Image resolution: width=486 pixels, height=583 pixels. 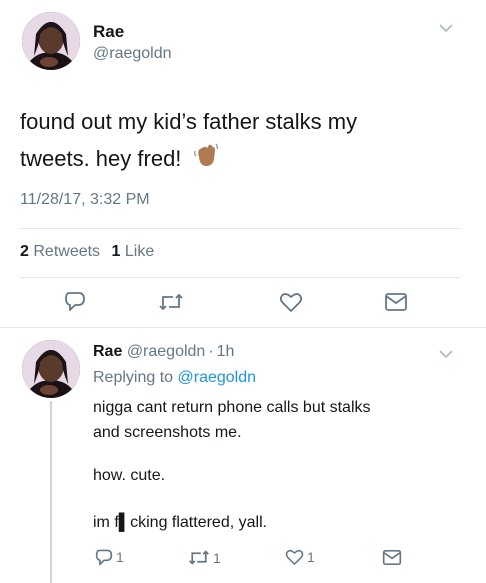 I want to click on retweets-stat: 2 Retweets, so click(x=62, y=251).